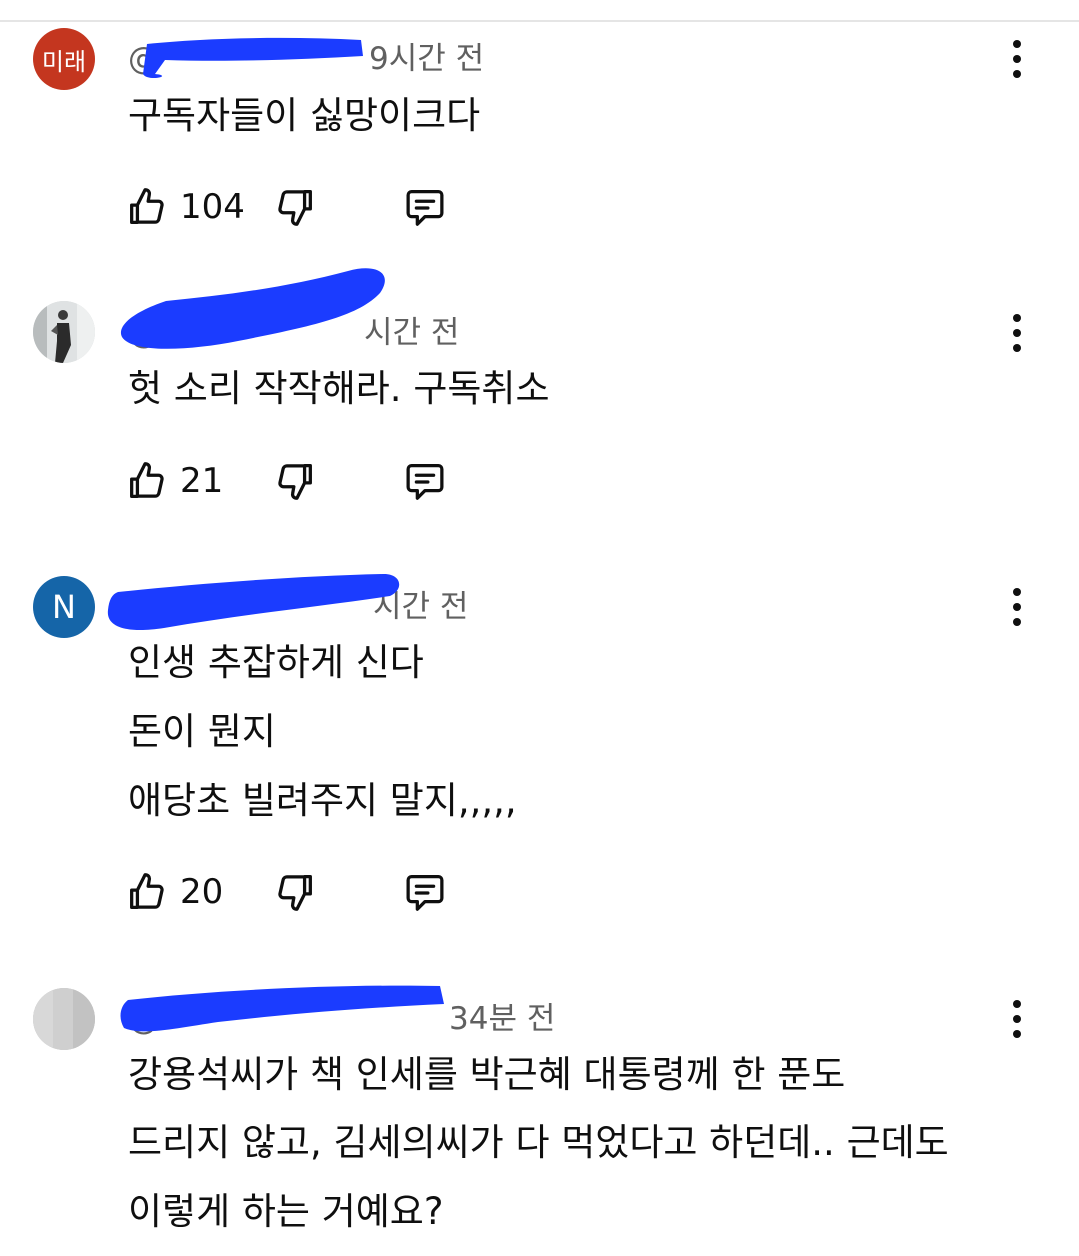 Image resolution: width=1079 pixels, height=1256 pixels. I want to click on like-button: 21, so click(173, 481).